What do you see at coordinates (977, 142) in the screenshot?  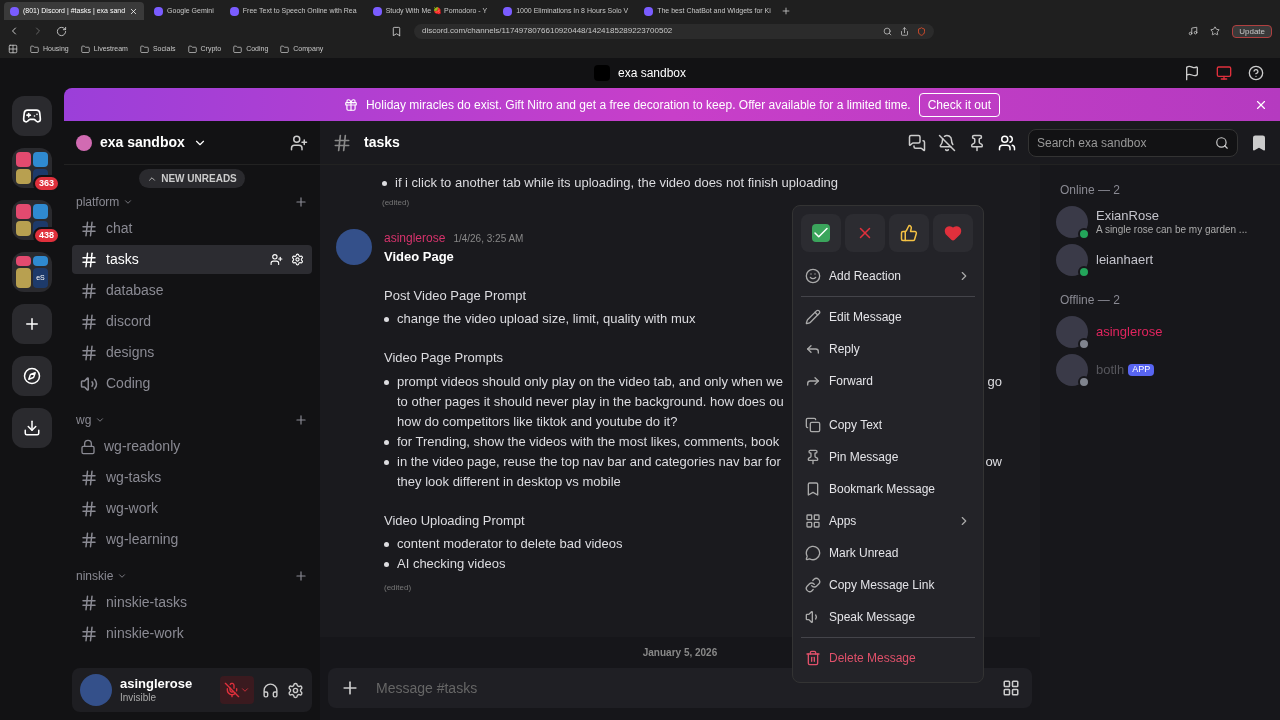 I see `pin-icon` at bounding box center [977, 142].